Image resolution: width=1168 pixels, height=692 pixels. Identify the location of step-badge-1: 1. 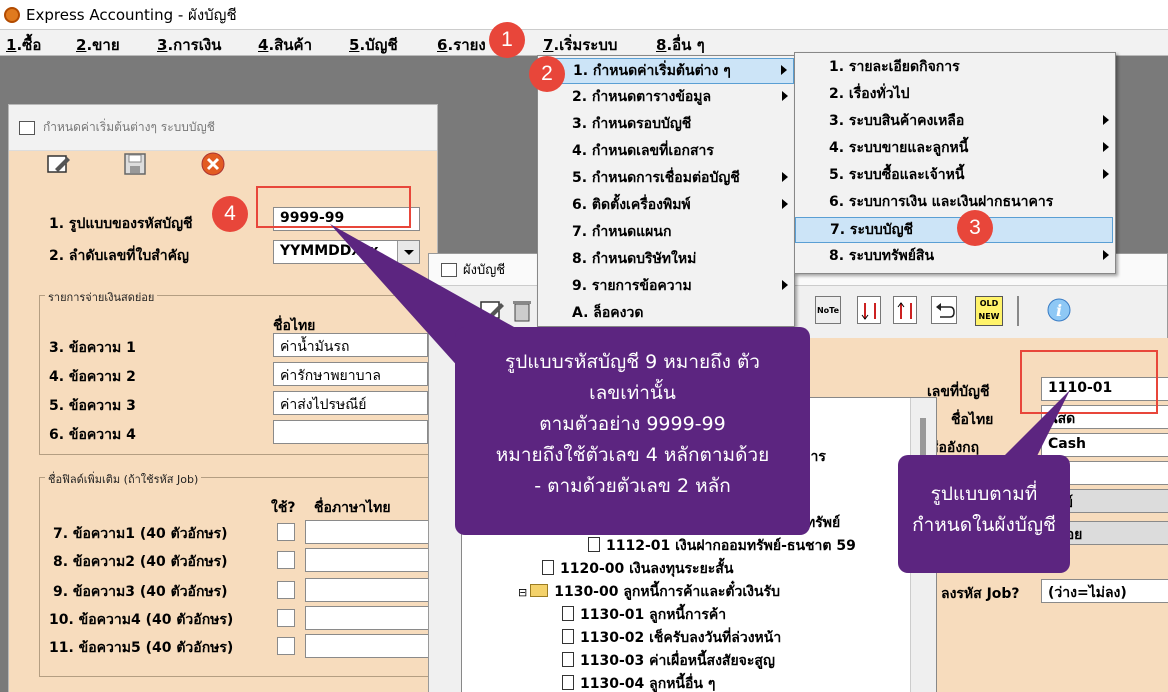
(507, 40).